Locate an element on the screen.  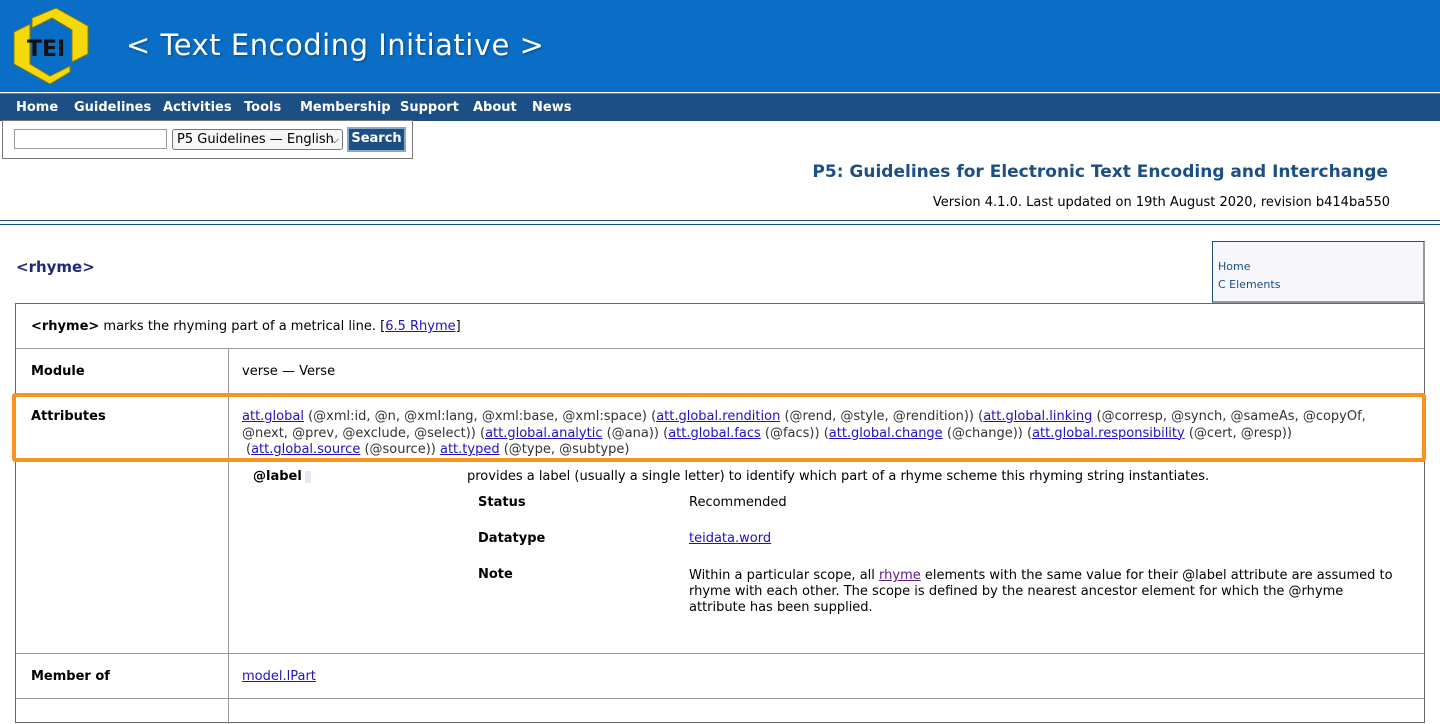
attribute-class-link: att.global is located at coordinates (273, 416).